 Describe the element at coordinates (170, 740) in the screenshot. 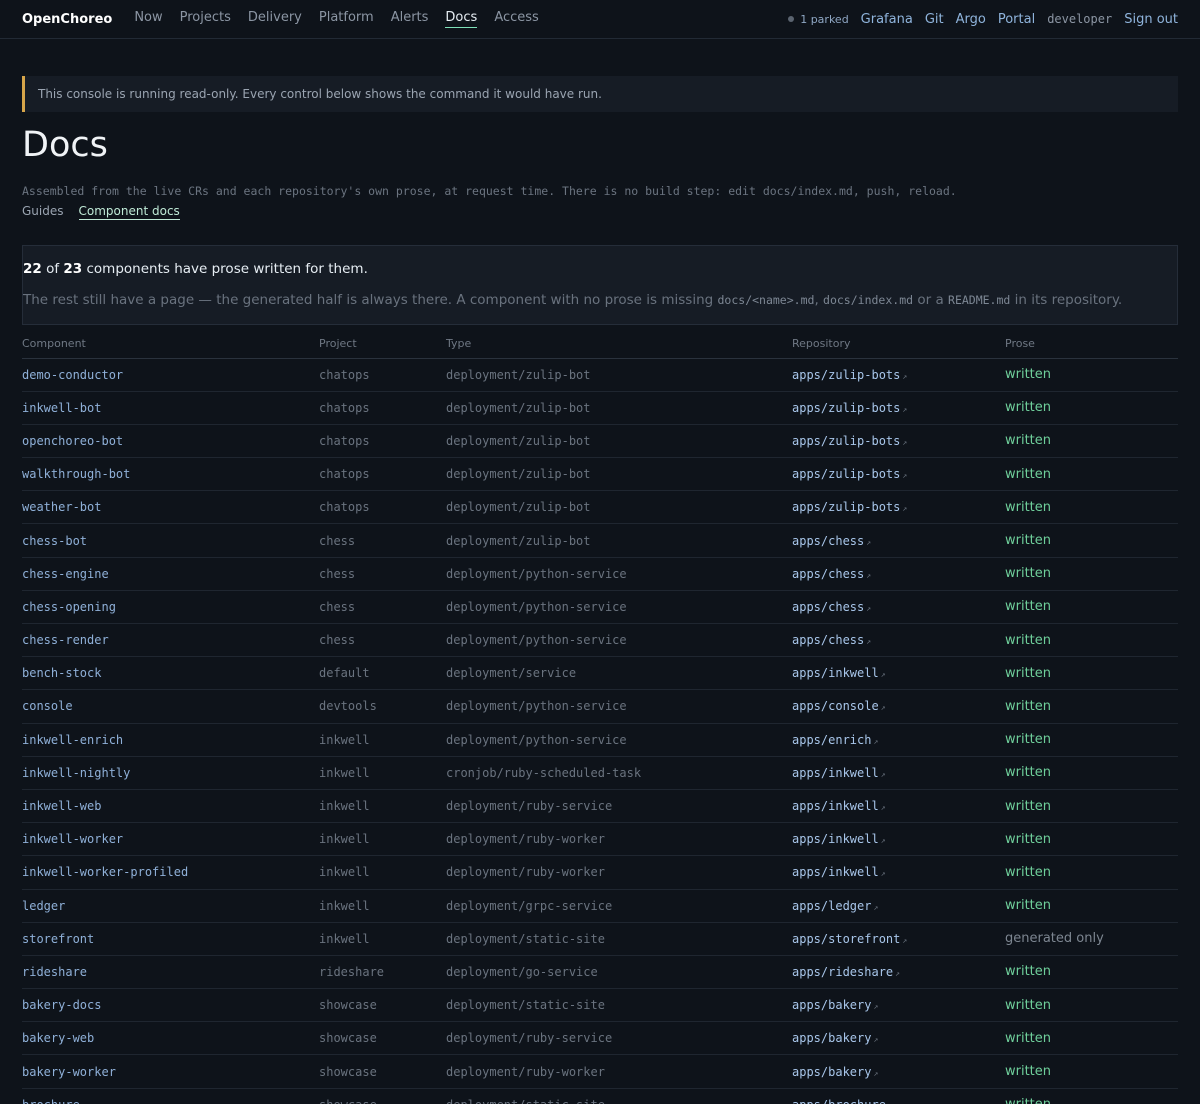

I see `component-link: inkwell-enrich` at that location.